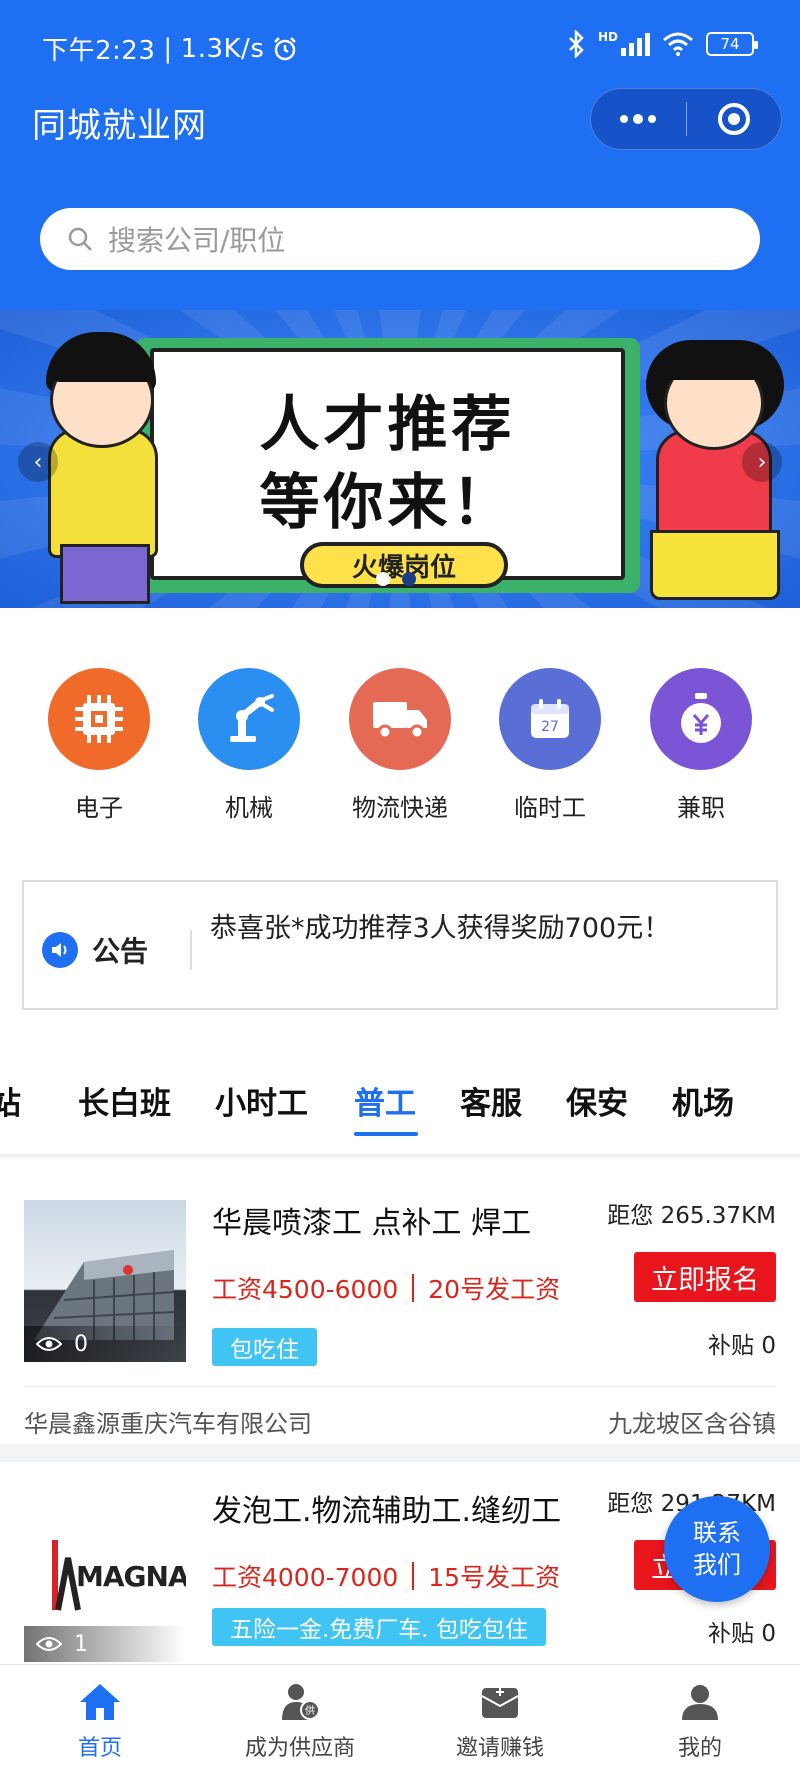  What do you see at coordinates (400, 239) in the screenshot?
I see `search-input: 搜索公司/职位` at bounding box center [400, 239].